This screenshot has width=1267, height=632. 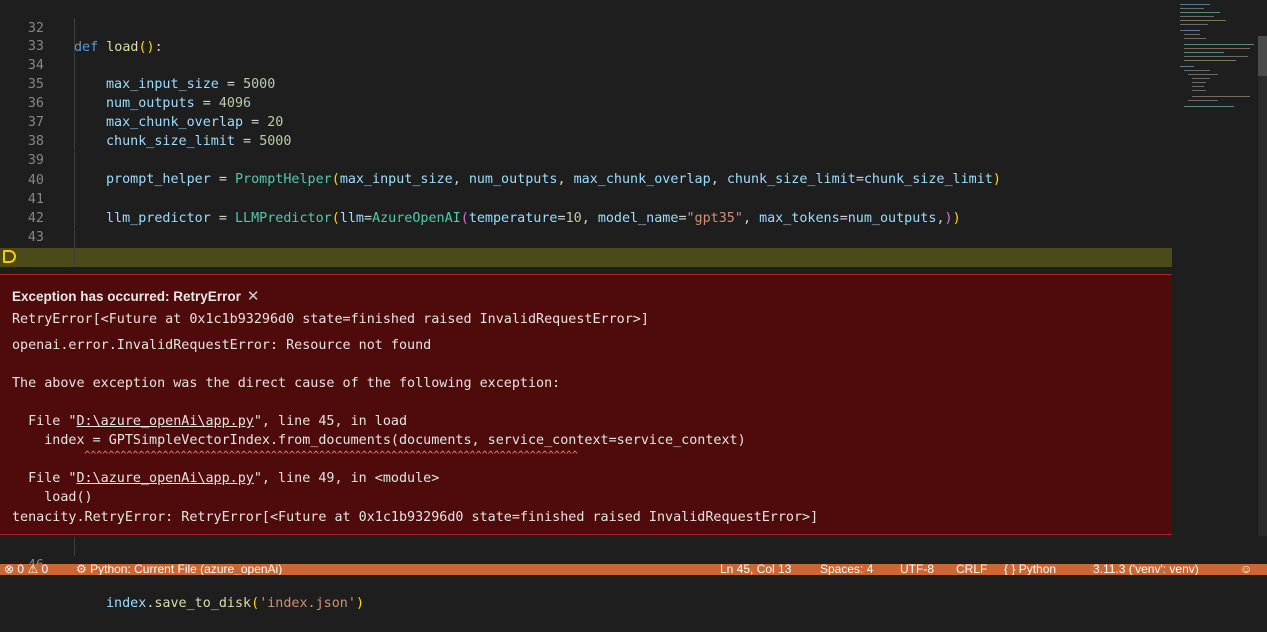 I want to click on code-line-43: 43, so click(x=586, y=227).